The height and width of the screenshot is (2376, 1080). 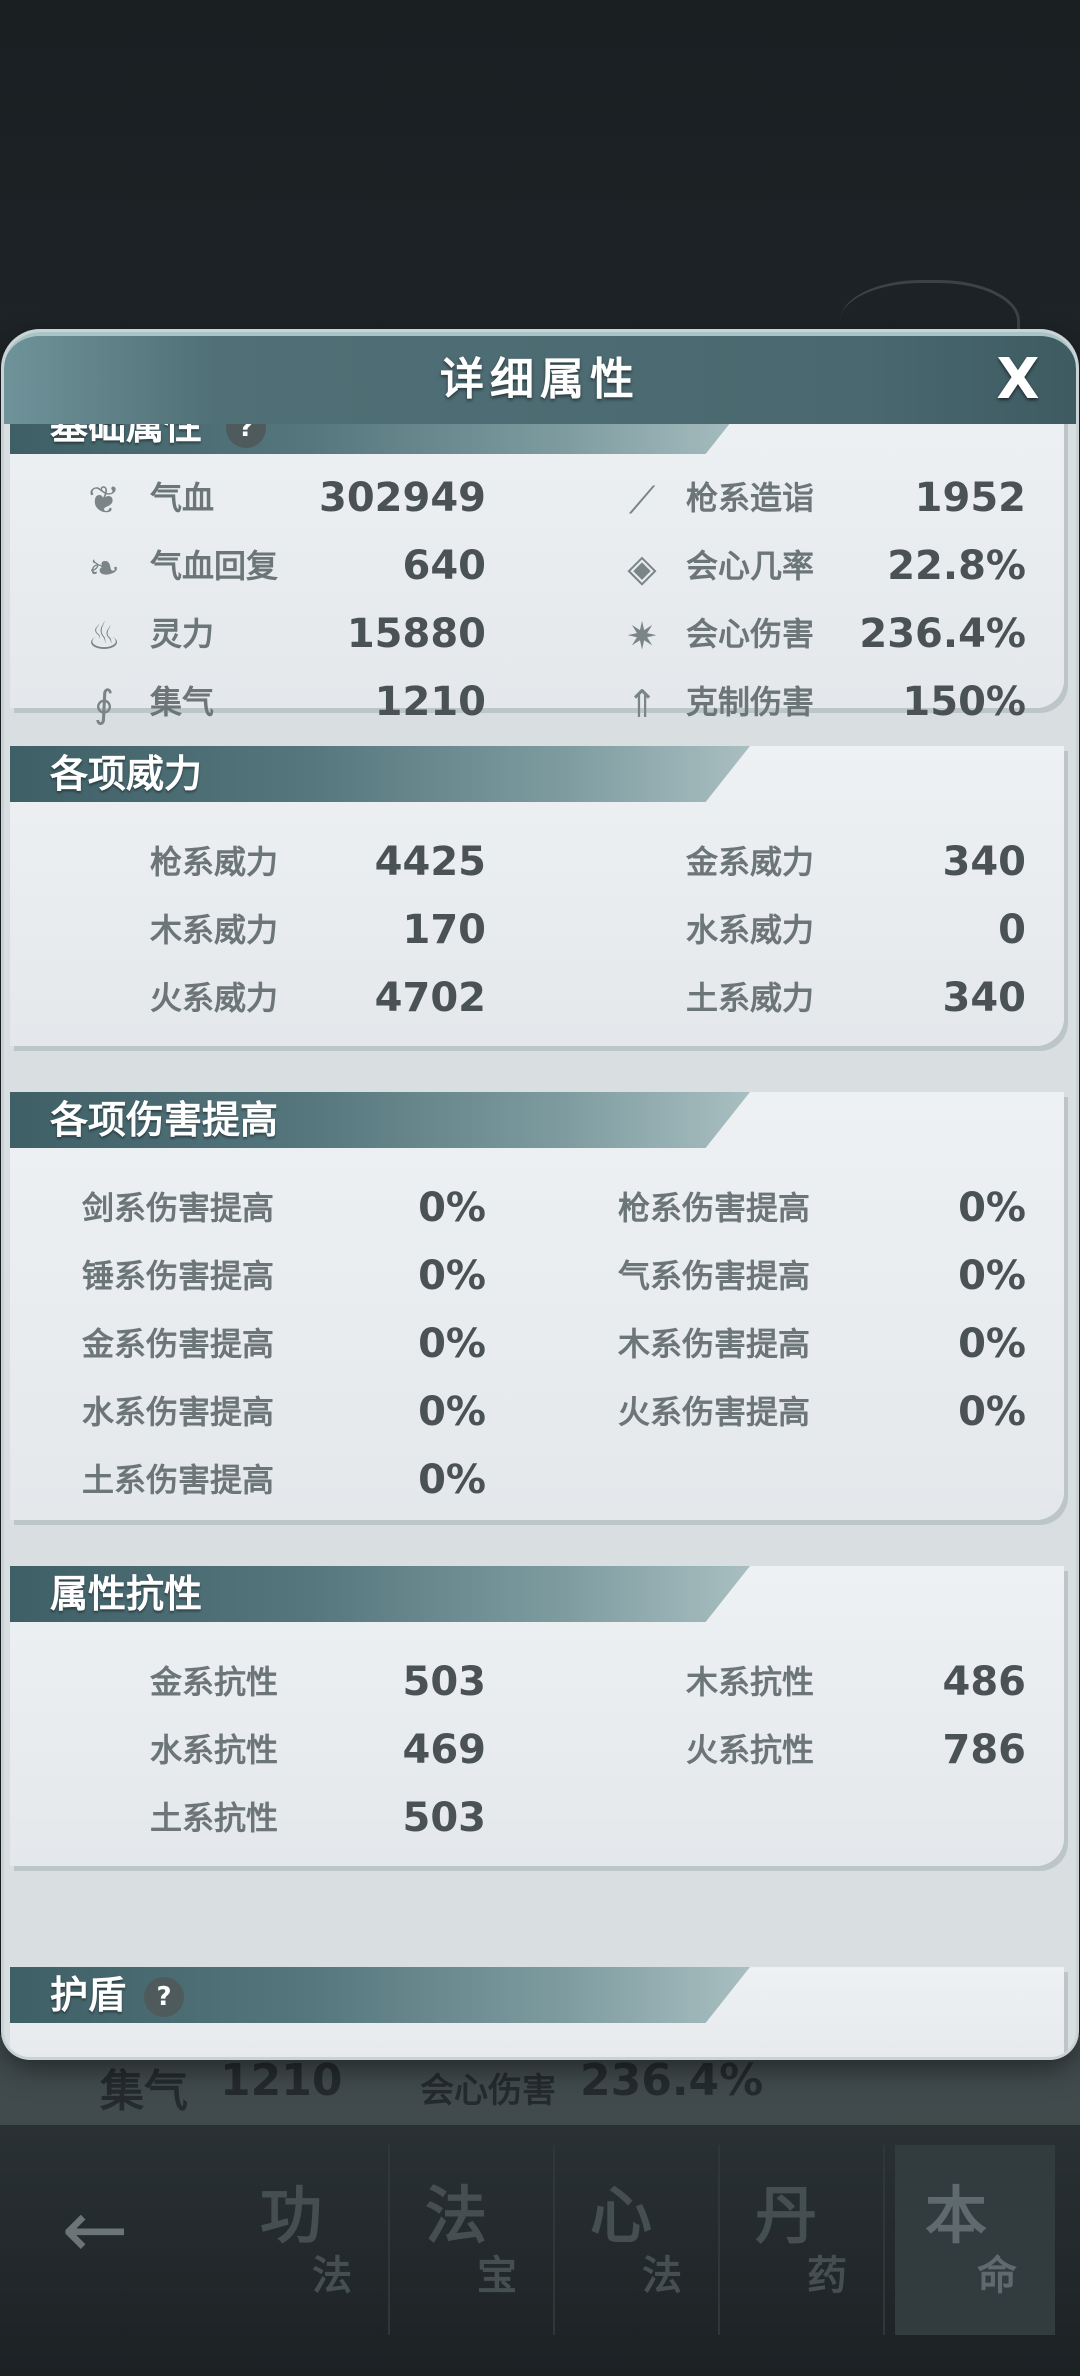 What do you see at coordinates (430, 862) in the screenshot?
I see `stat-value: 4425` at bounding box center [430, 862].